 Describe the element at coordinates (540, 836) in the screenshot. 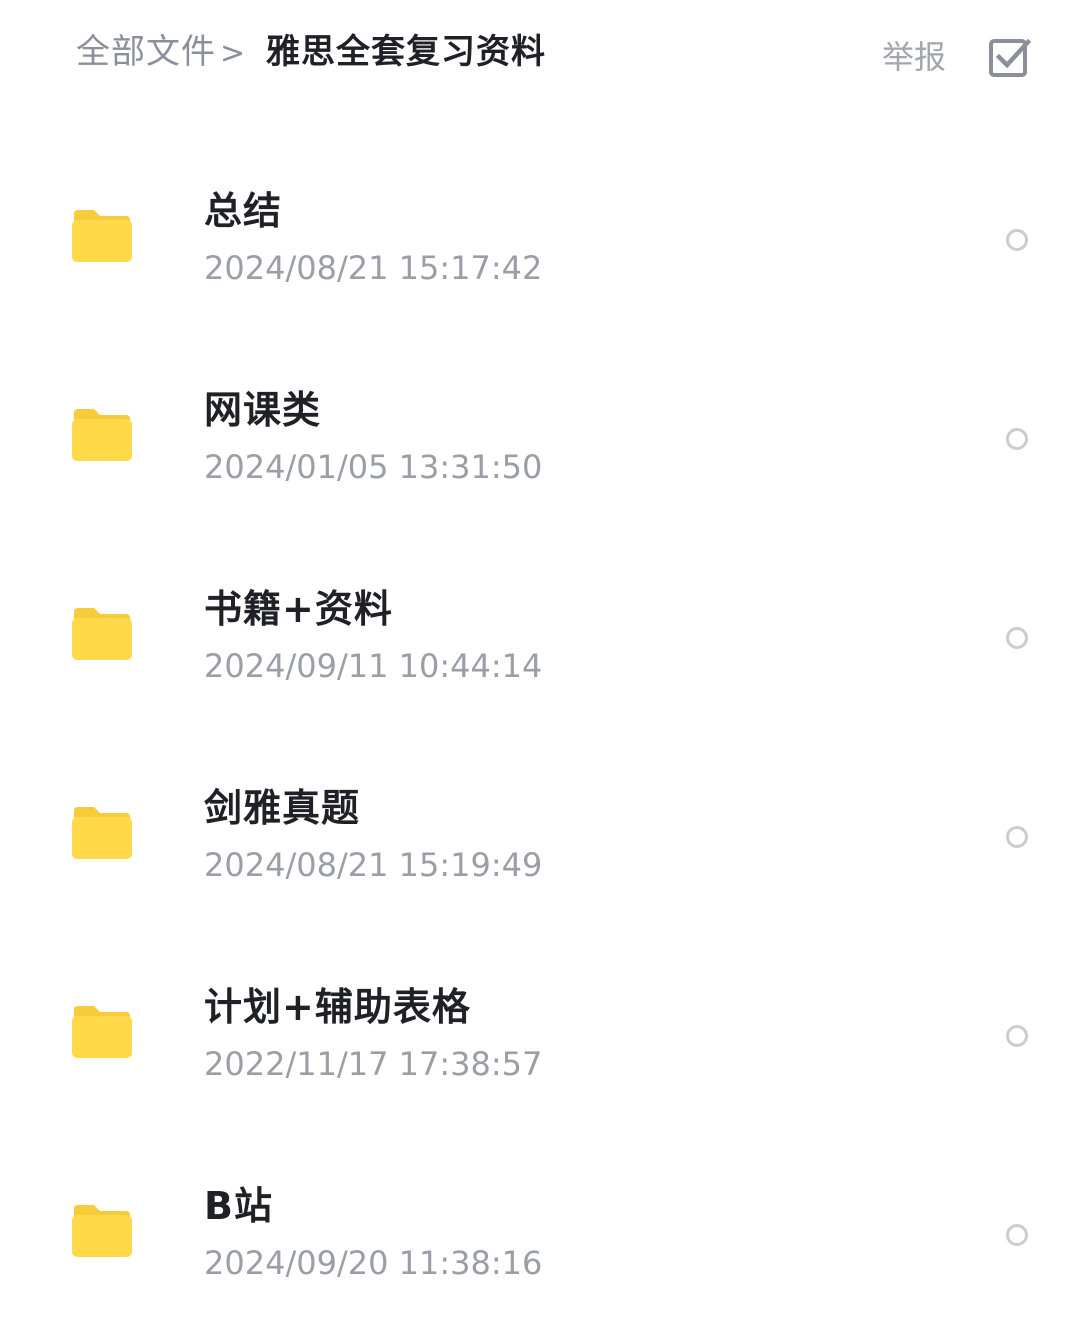

I see `file-row: 剑雅真题 2024/08/21 15:19:49` at that location.